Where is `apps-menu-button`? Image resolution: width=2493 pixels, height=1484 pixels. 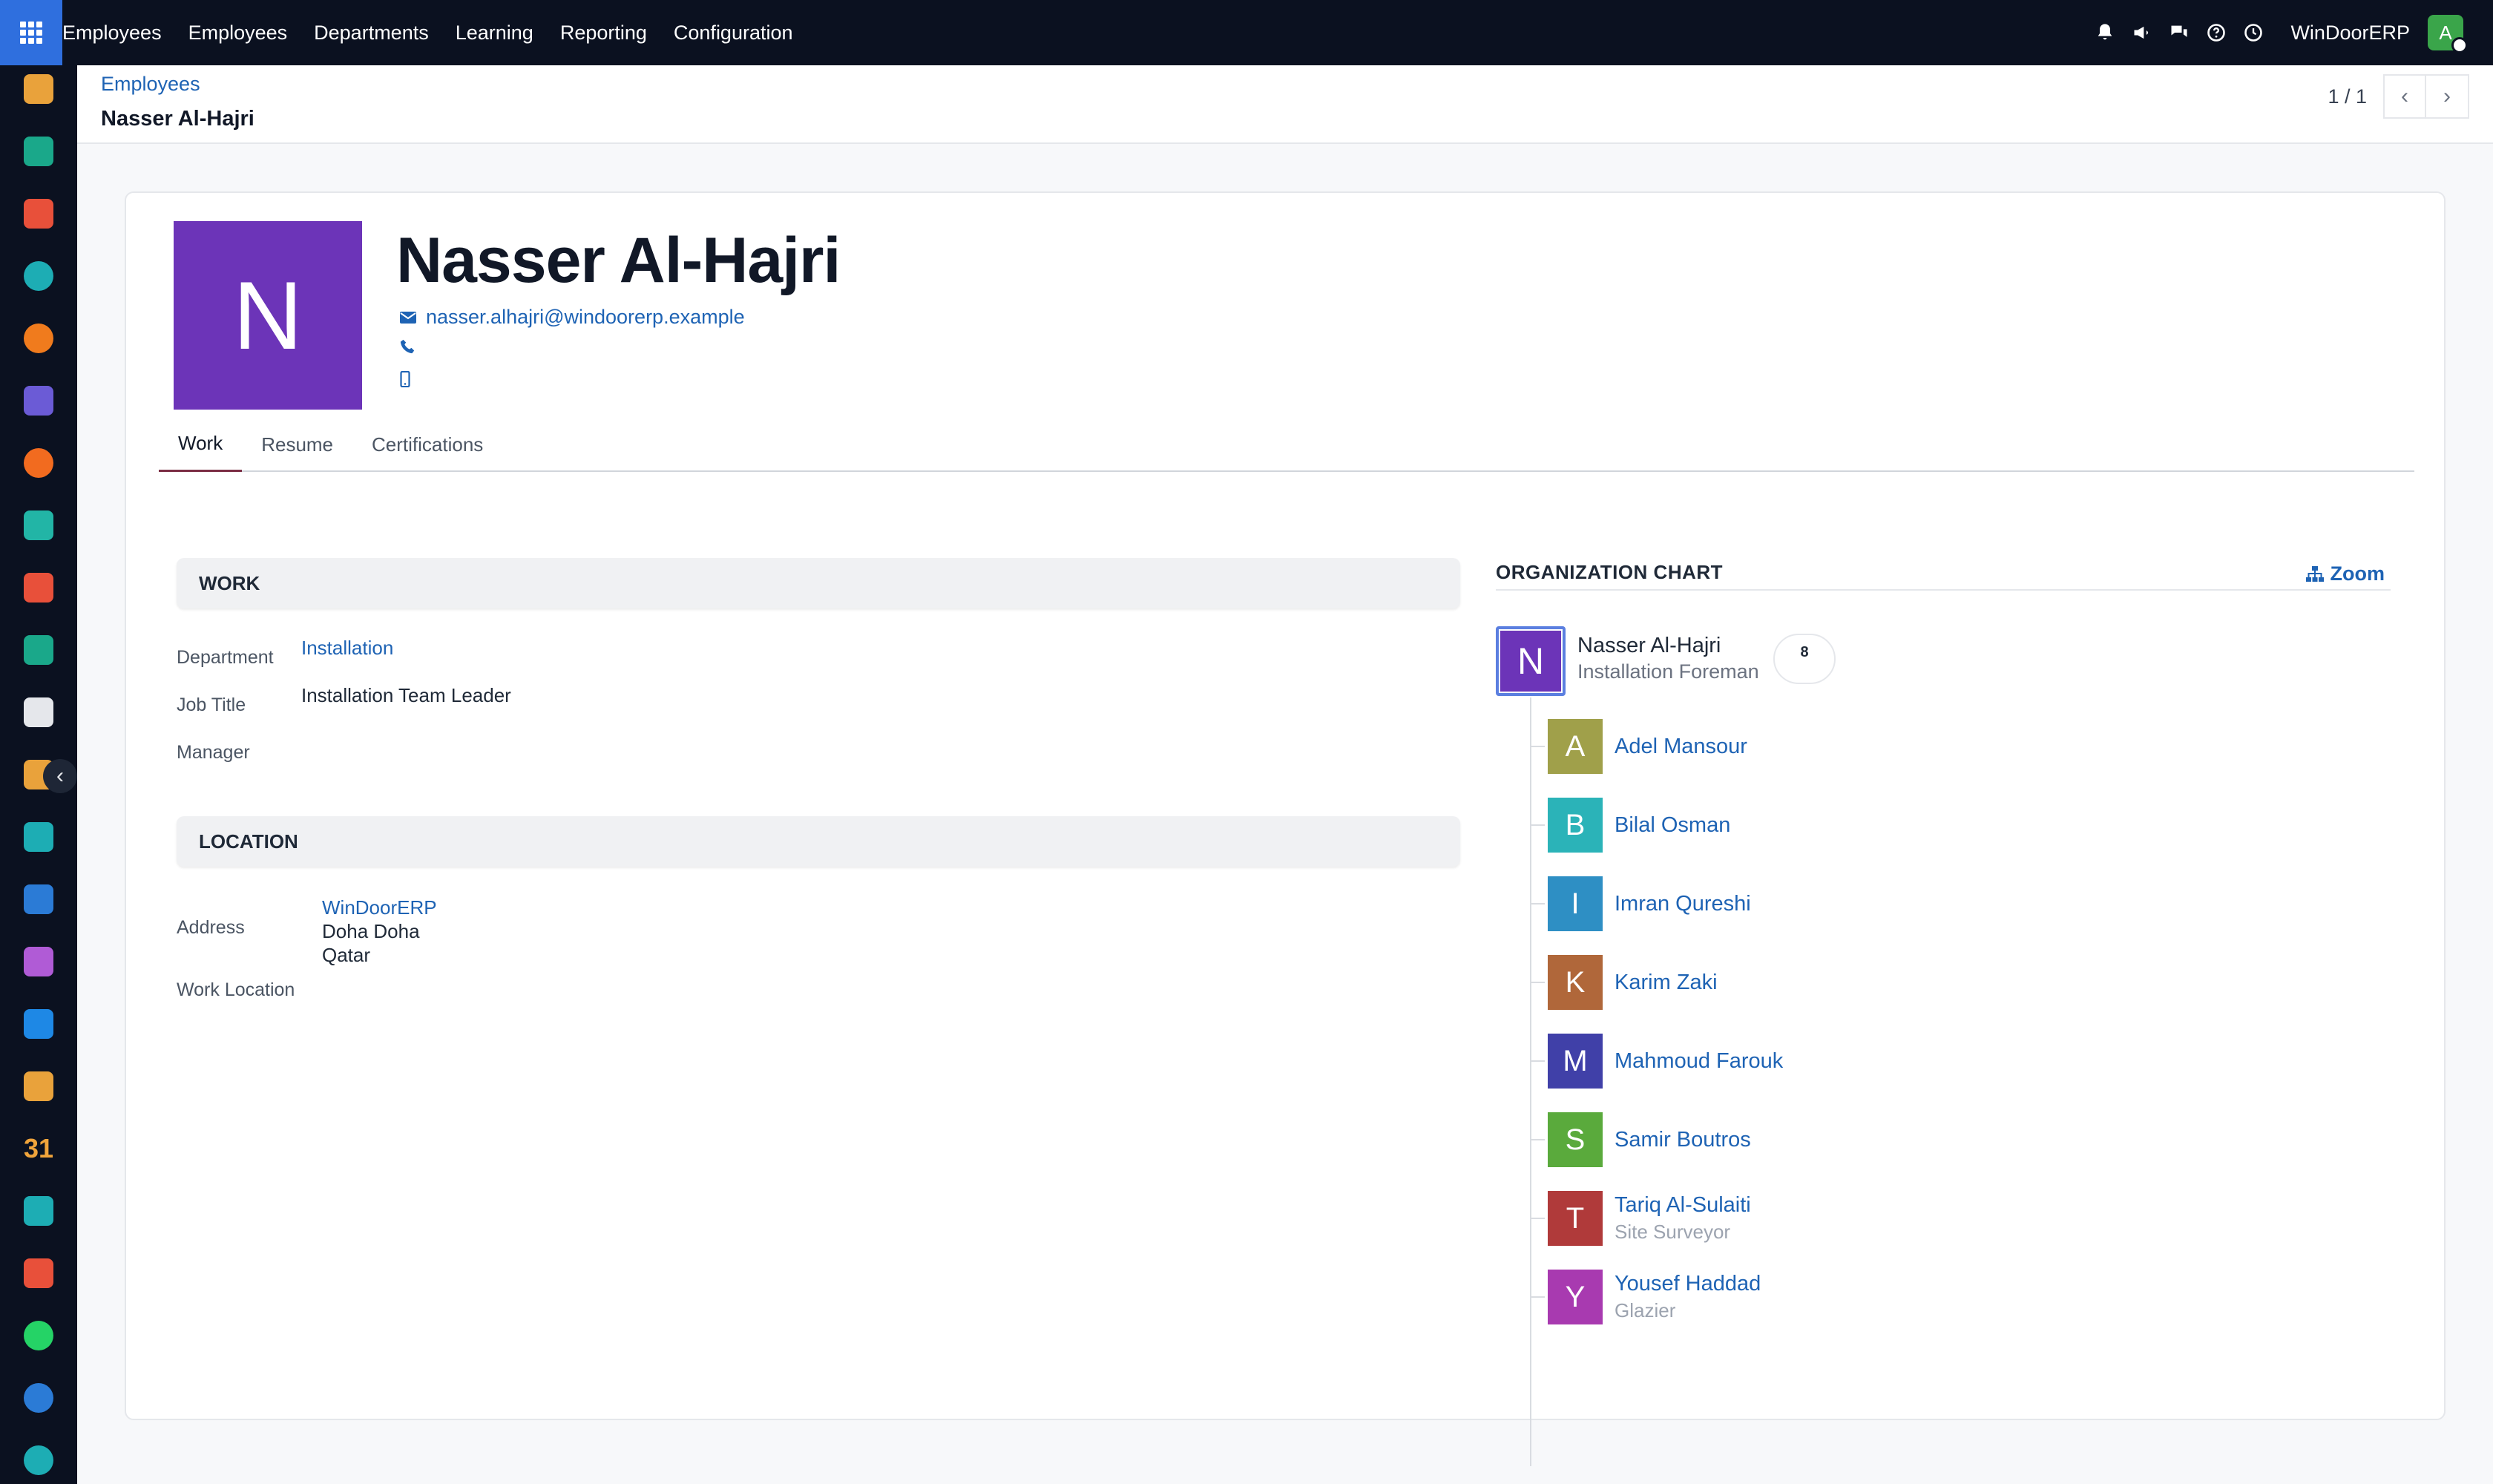 apps-menu-button is located at coordinates (31, 32).